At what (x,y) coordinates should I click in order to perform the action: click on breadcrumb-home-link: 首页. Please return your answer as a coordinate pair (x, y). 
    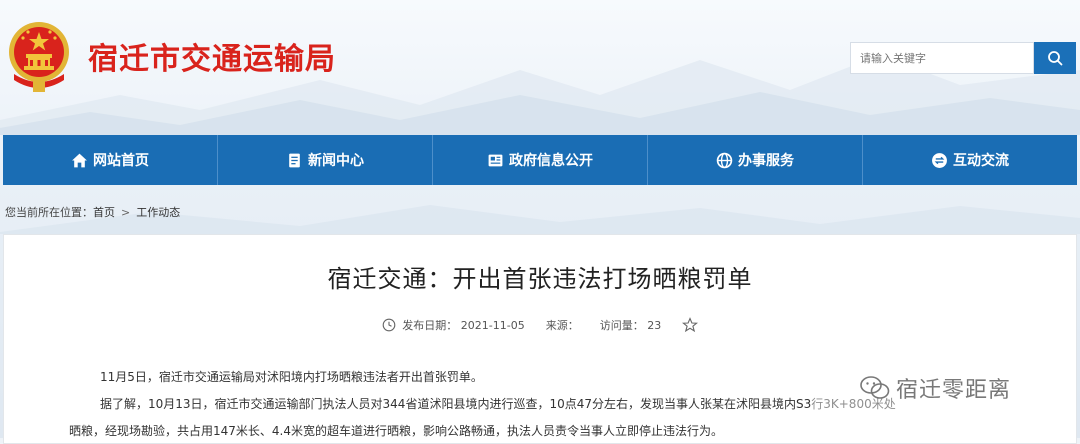
    Looking at the image, I should click on (104, 212).